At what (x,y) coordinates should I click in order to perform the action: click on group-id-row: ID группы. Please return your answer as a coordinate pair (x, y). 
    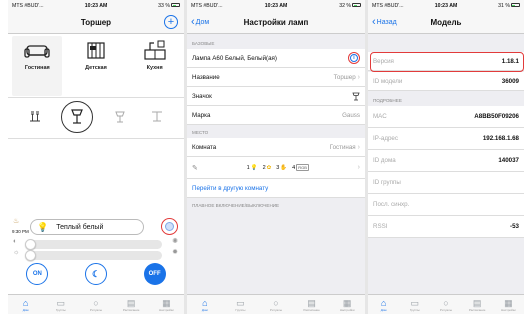
    Looking at the image, I should click on (446, 183).